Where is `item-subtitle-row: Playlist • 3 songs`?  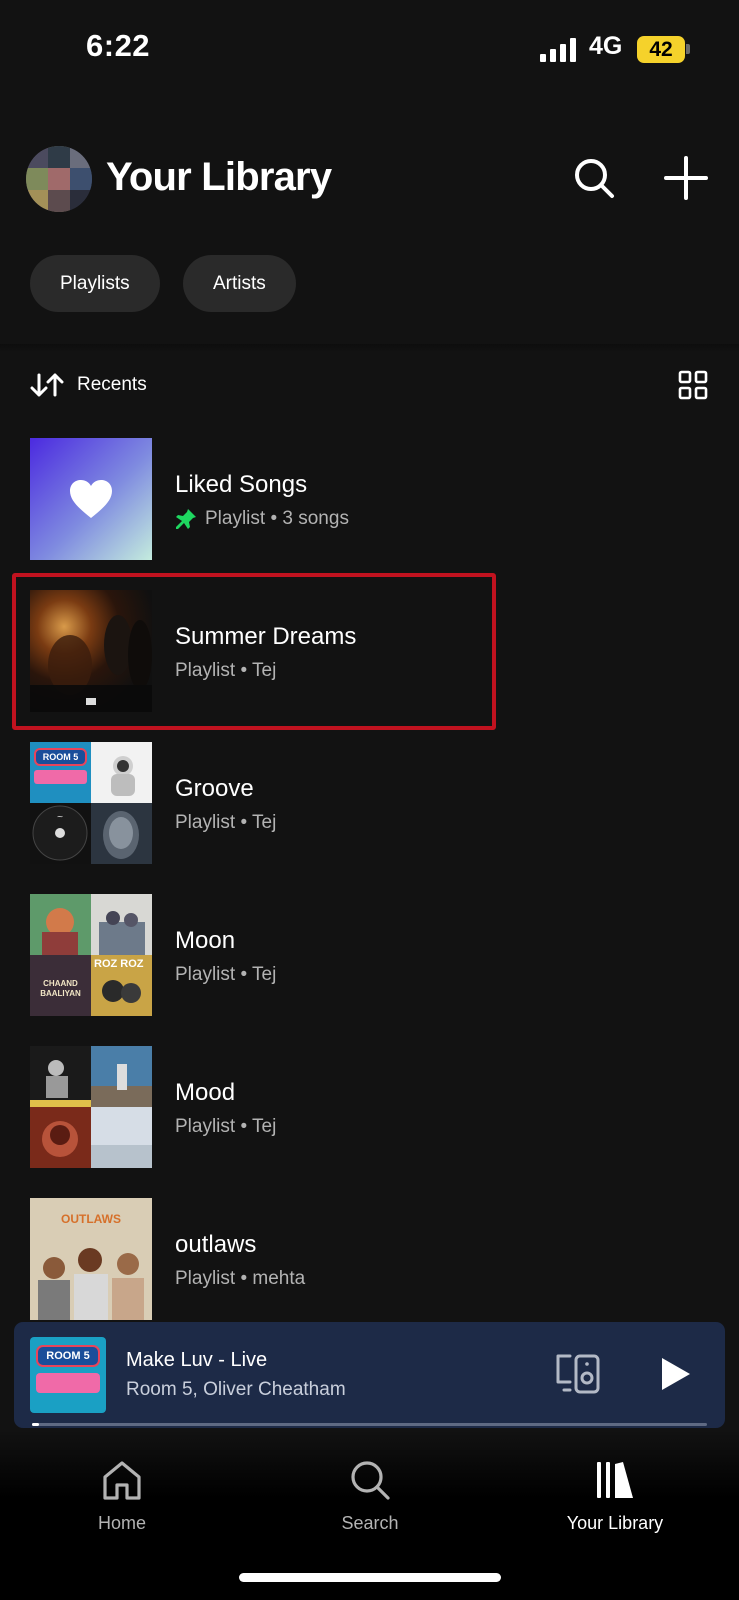
item-subtitle-row: Playlist • 3 songs is located at coordinates (262, 519).